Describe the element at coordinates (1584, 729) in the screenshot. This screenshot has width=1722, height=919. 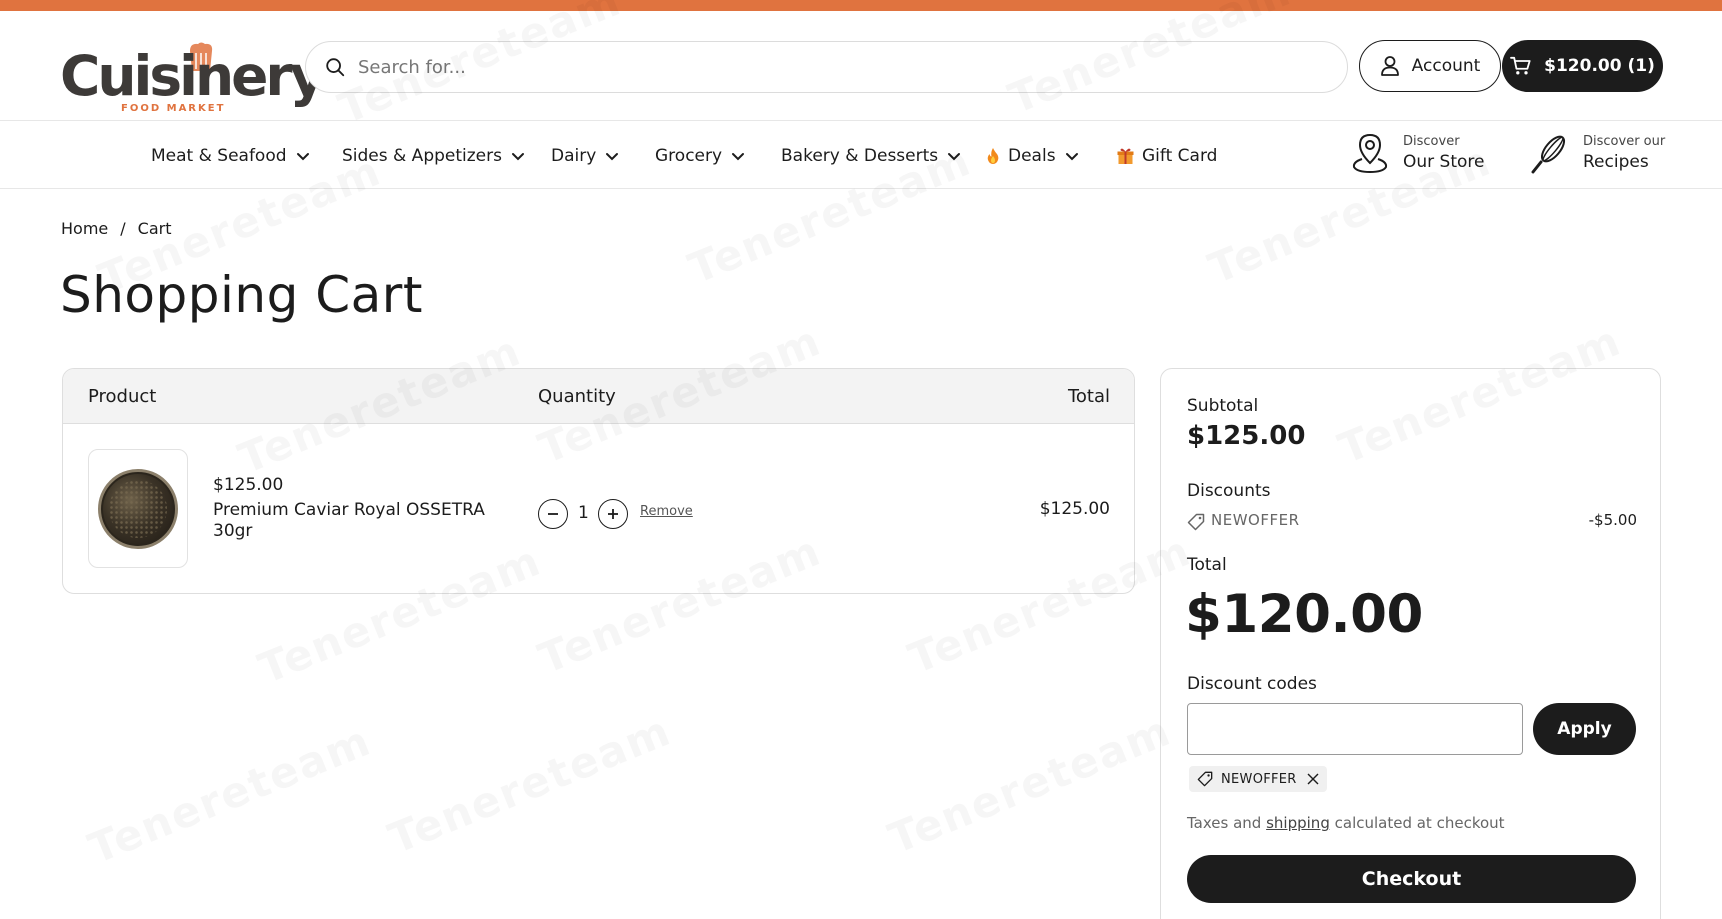
I see `apply-discount-button: Apply` at that location.